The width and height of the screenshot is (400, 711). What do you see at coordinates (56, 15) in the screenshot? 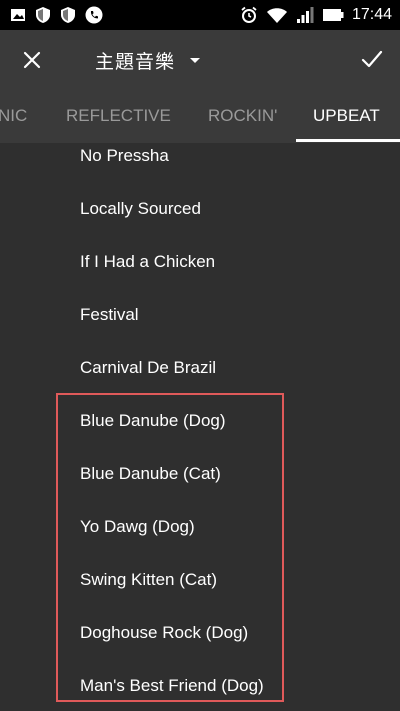
I see `status-left-icons` at bounding box center [56, 15].